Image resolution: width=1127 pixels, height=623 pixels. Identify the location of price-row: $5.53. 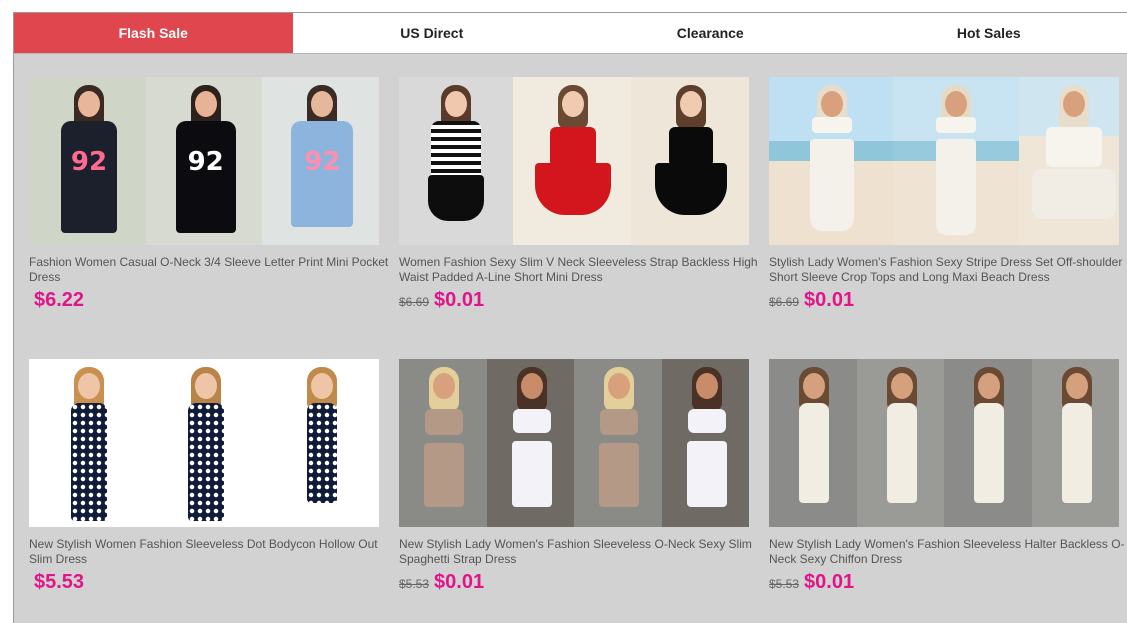
(56, 582).